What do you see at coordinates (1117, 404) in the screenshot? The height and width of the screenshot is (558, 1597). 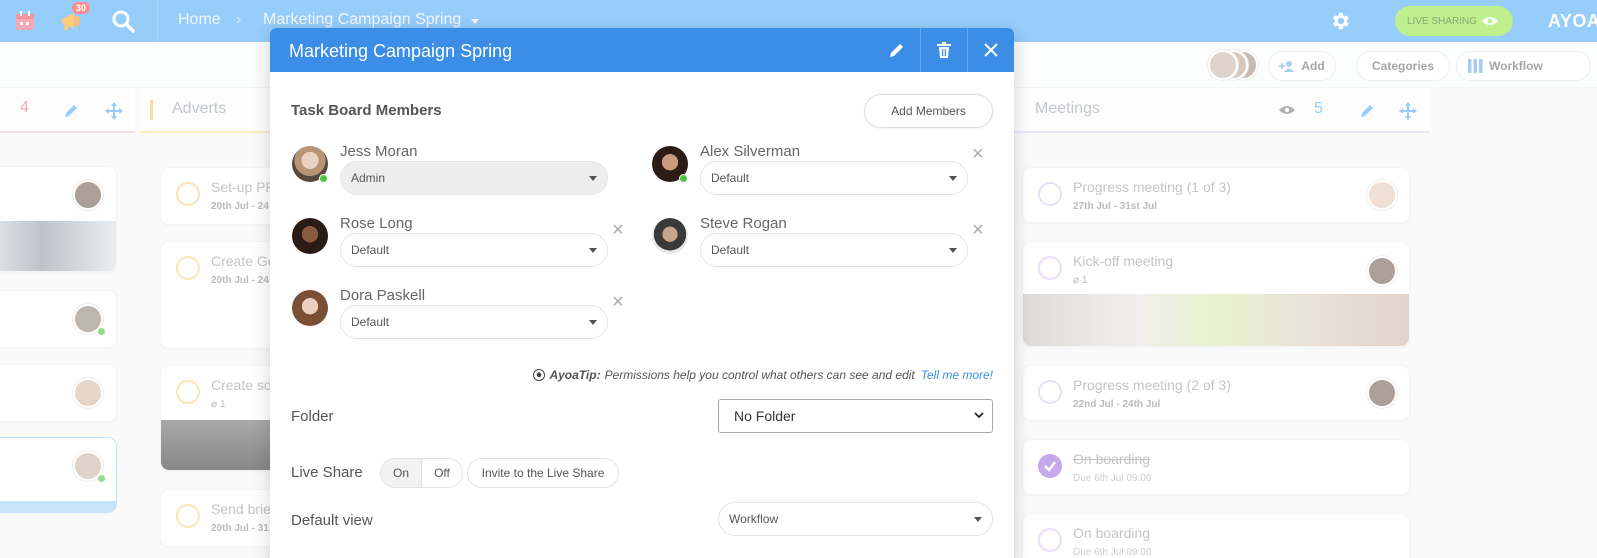 I see `task-date: 22nd Jul - 24th Jul` at bounding box center [1117, 404].